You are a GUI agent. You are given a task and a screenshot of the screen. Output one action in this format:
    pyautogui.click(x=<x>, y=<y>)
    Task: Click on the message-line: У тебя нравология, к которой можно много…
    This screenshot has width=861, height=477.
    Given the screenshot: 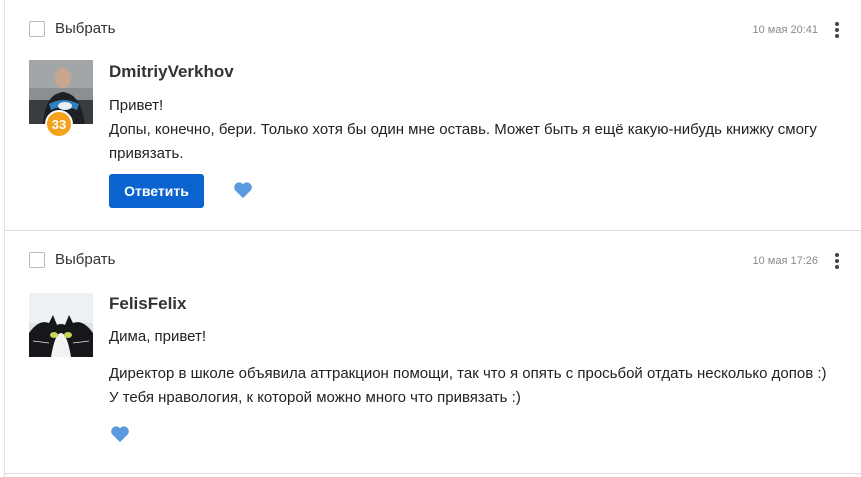 What is the action you would take?
    pyautogui.click(x=315, y=397)
    